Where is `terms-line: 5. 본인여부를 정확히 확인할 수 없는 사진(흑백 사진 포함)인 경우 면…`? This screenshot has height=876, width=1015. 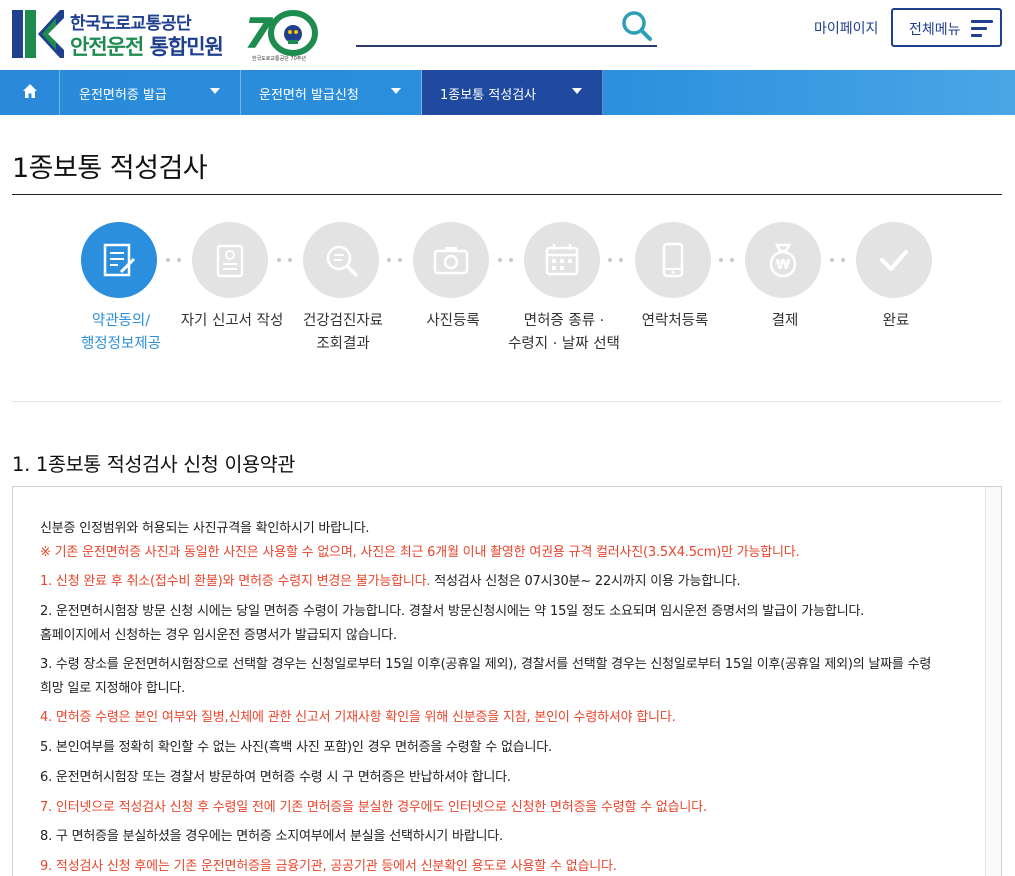 terms-line: 5. 본인여부를 정확히 확인할 수 없는 사진(흑백 사진 포함)인 경우 면… is located at coordinates (296, 747).